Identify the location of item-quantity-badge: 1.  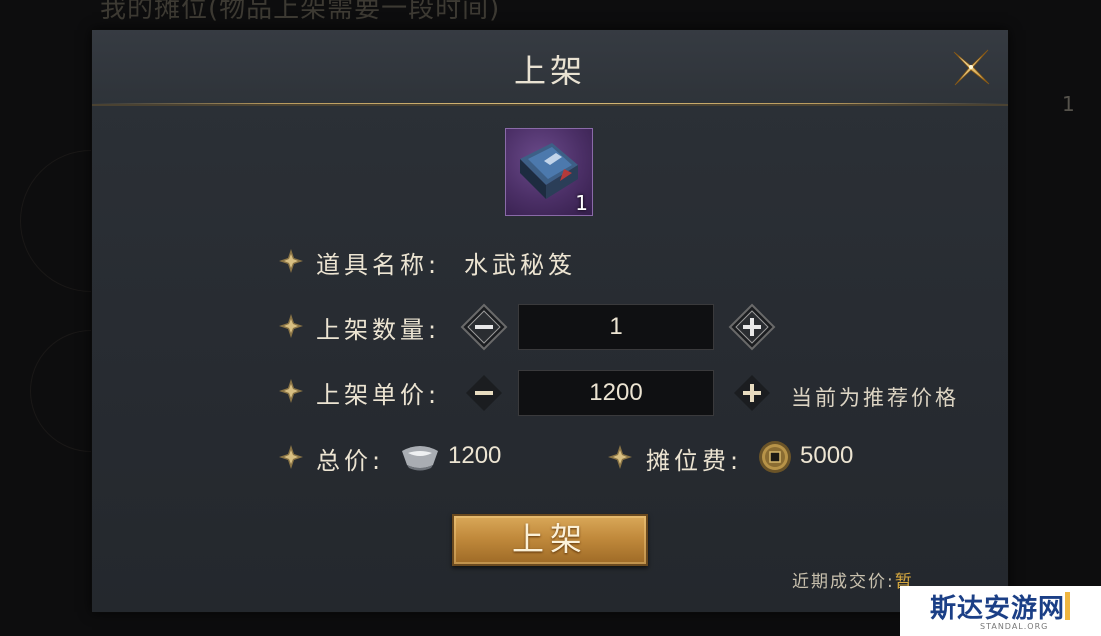
(581, 203).